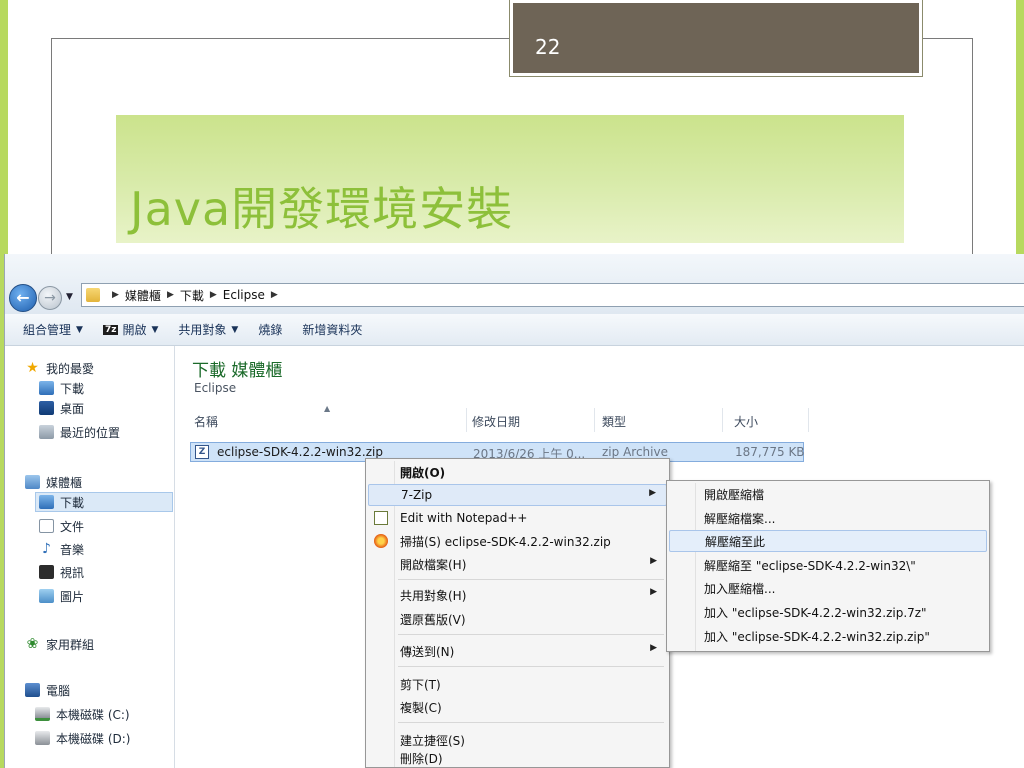 The height and width of the screenshot is (768, 1024). I want to click on nav-label: 文件, so click(72, 526).